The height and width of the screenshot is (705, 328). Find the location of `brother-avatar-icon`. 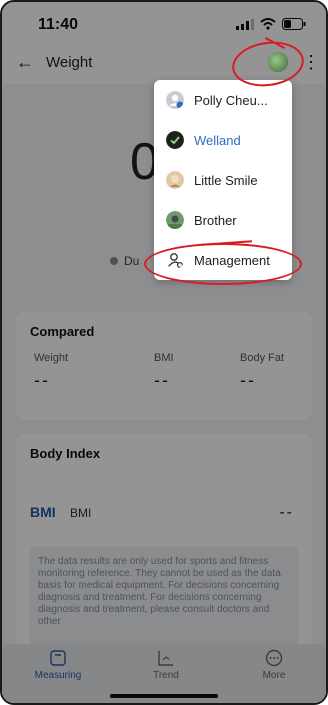

brother-avatar-icon is located at coordinates (175, 220).